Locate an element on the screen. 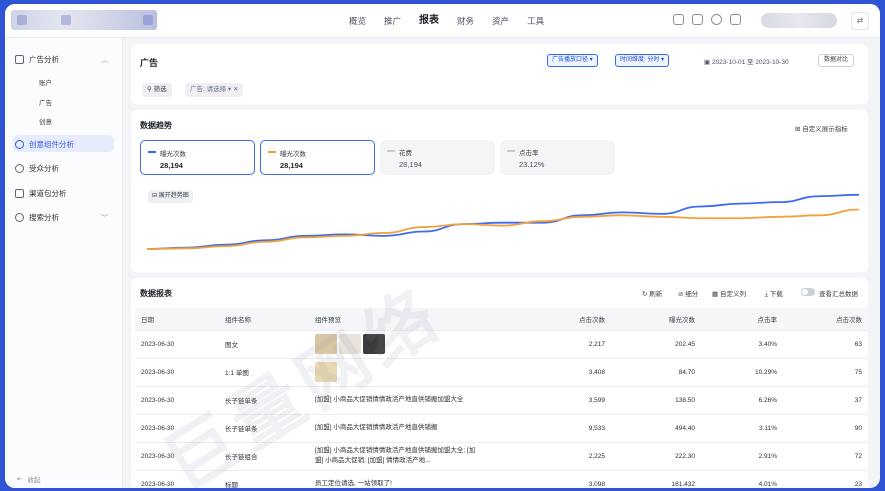 The width and height of the screenshot is (885, 491). cell-preview is located at coordinates (397, 372).